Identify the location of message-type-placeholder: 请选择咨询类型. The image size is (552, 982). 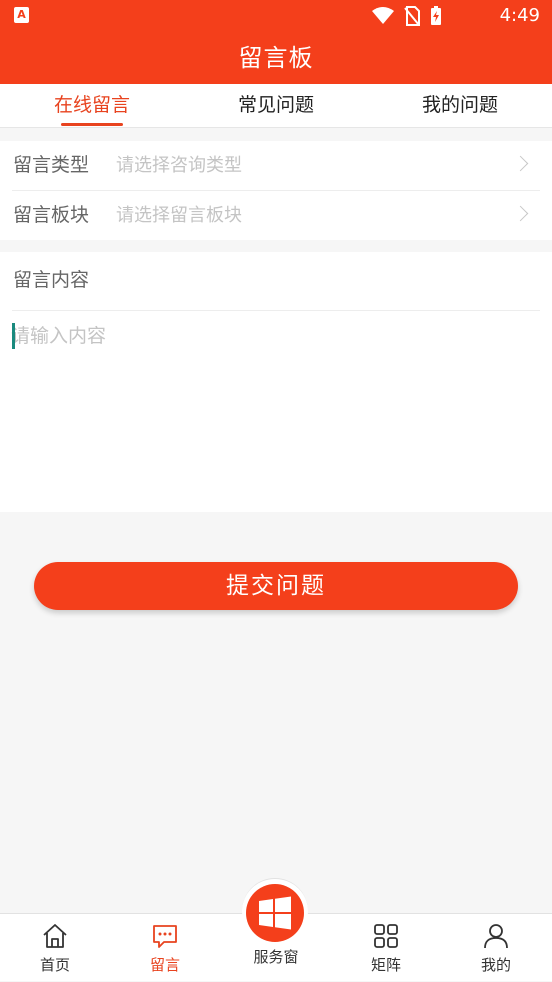
(179, 165).